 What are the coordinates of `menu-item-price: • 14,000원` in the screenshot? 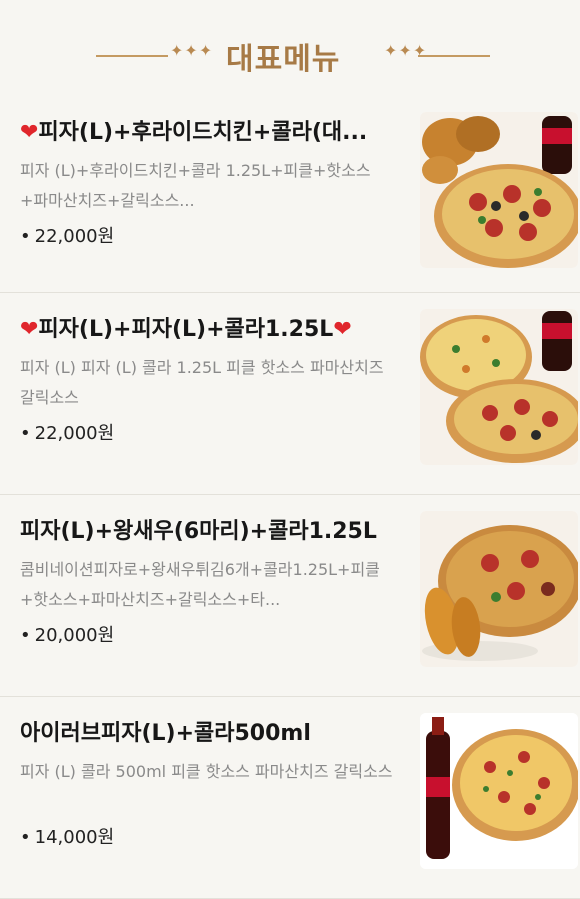 It's located at (67, 837).